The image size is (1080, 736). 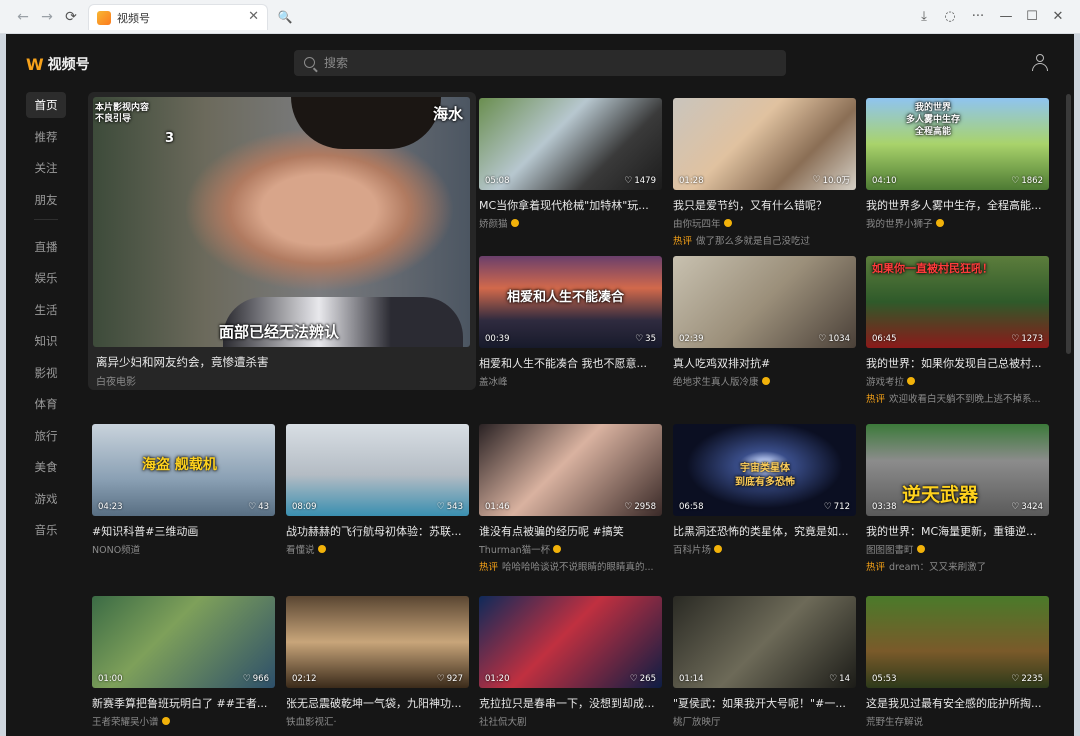 I want to click on video-author: NONO频道, so click(x=183, y=549).